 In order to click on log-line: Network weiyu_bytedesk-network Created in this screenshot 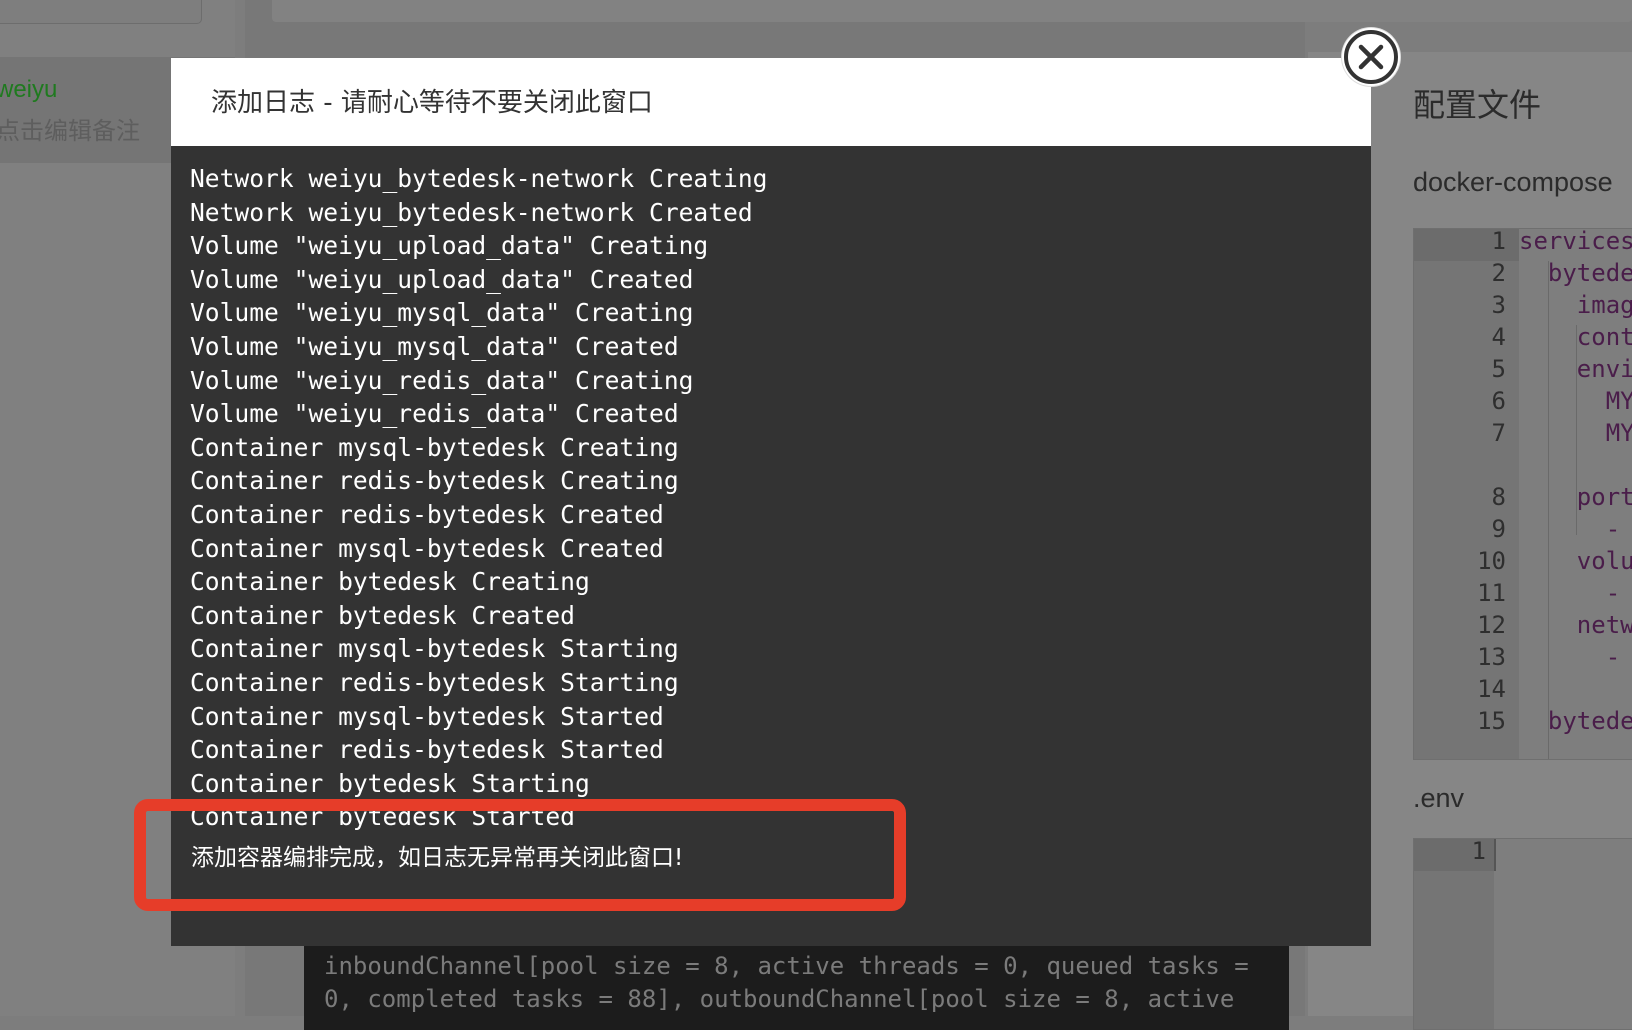, I will do `click(471, 212)`.